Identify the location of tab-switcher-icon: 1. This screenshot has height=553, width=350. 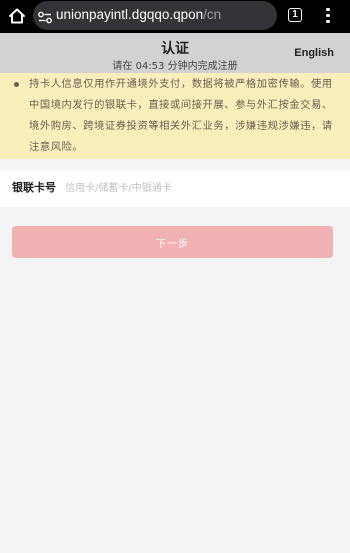
(295, 15).